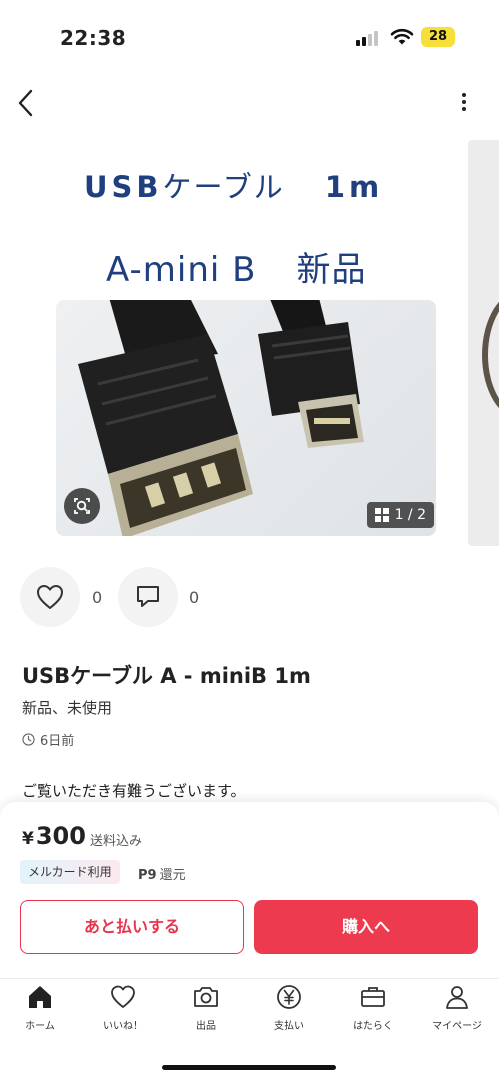 The height and width of the screenshot is (1080, 499). Describe the element at coordinates (483, 343) in the screenshot. I see `gallery-slide-2-preview` at that location.